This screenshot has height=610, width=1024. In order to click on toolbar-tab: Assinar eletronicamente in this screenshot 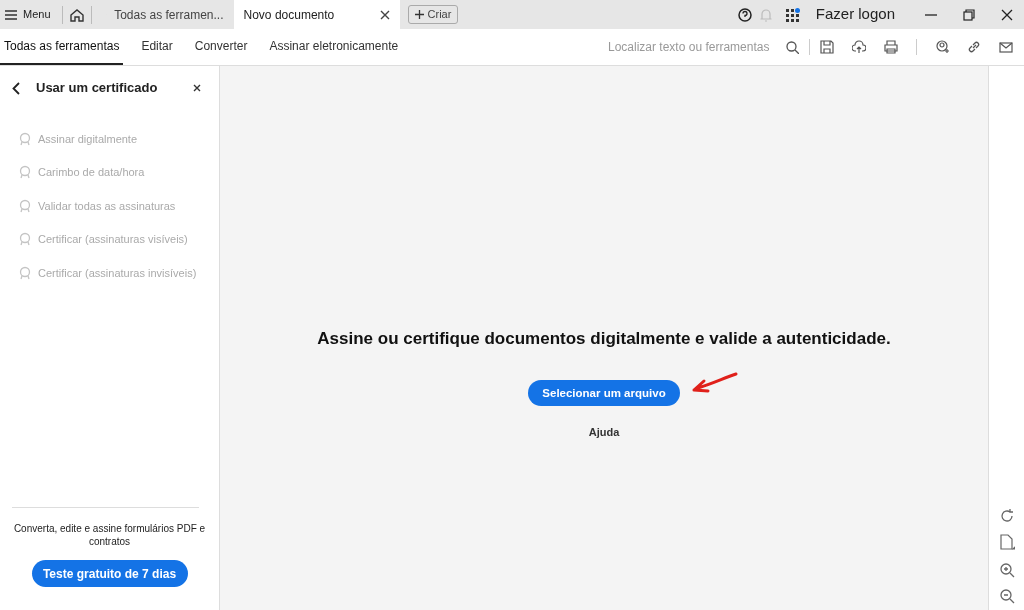, I will do `click(334, 47)`.